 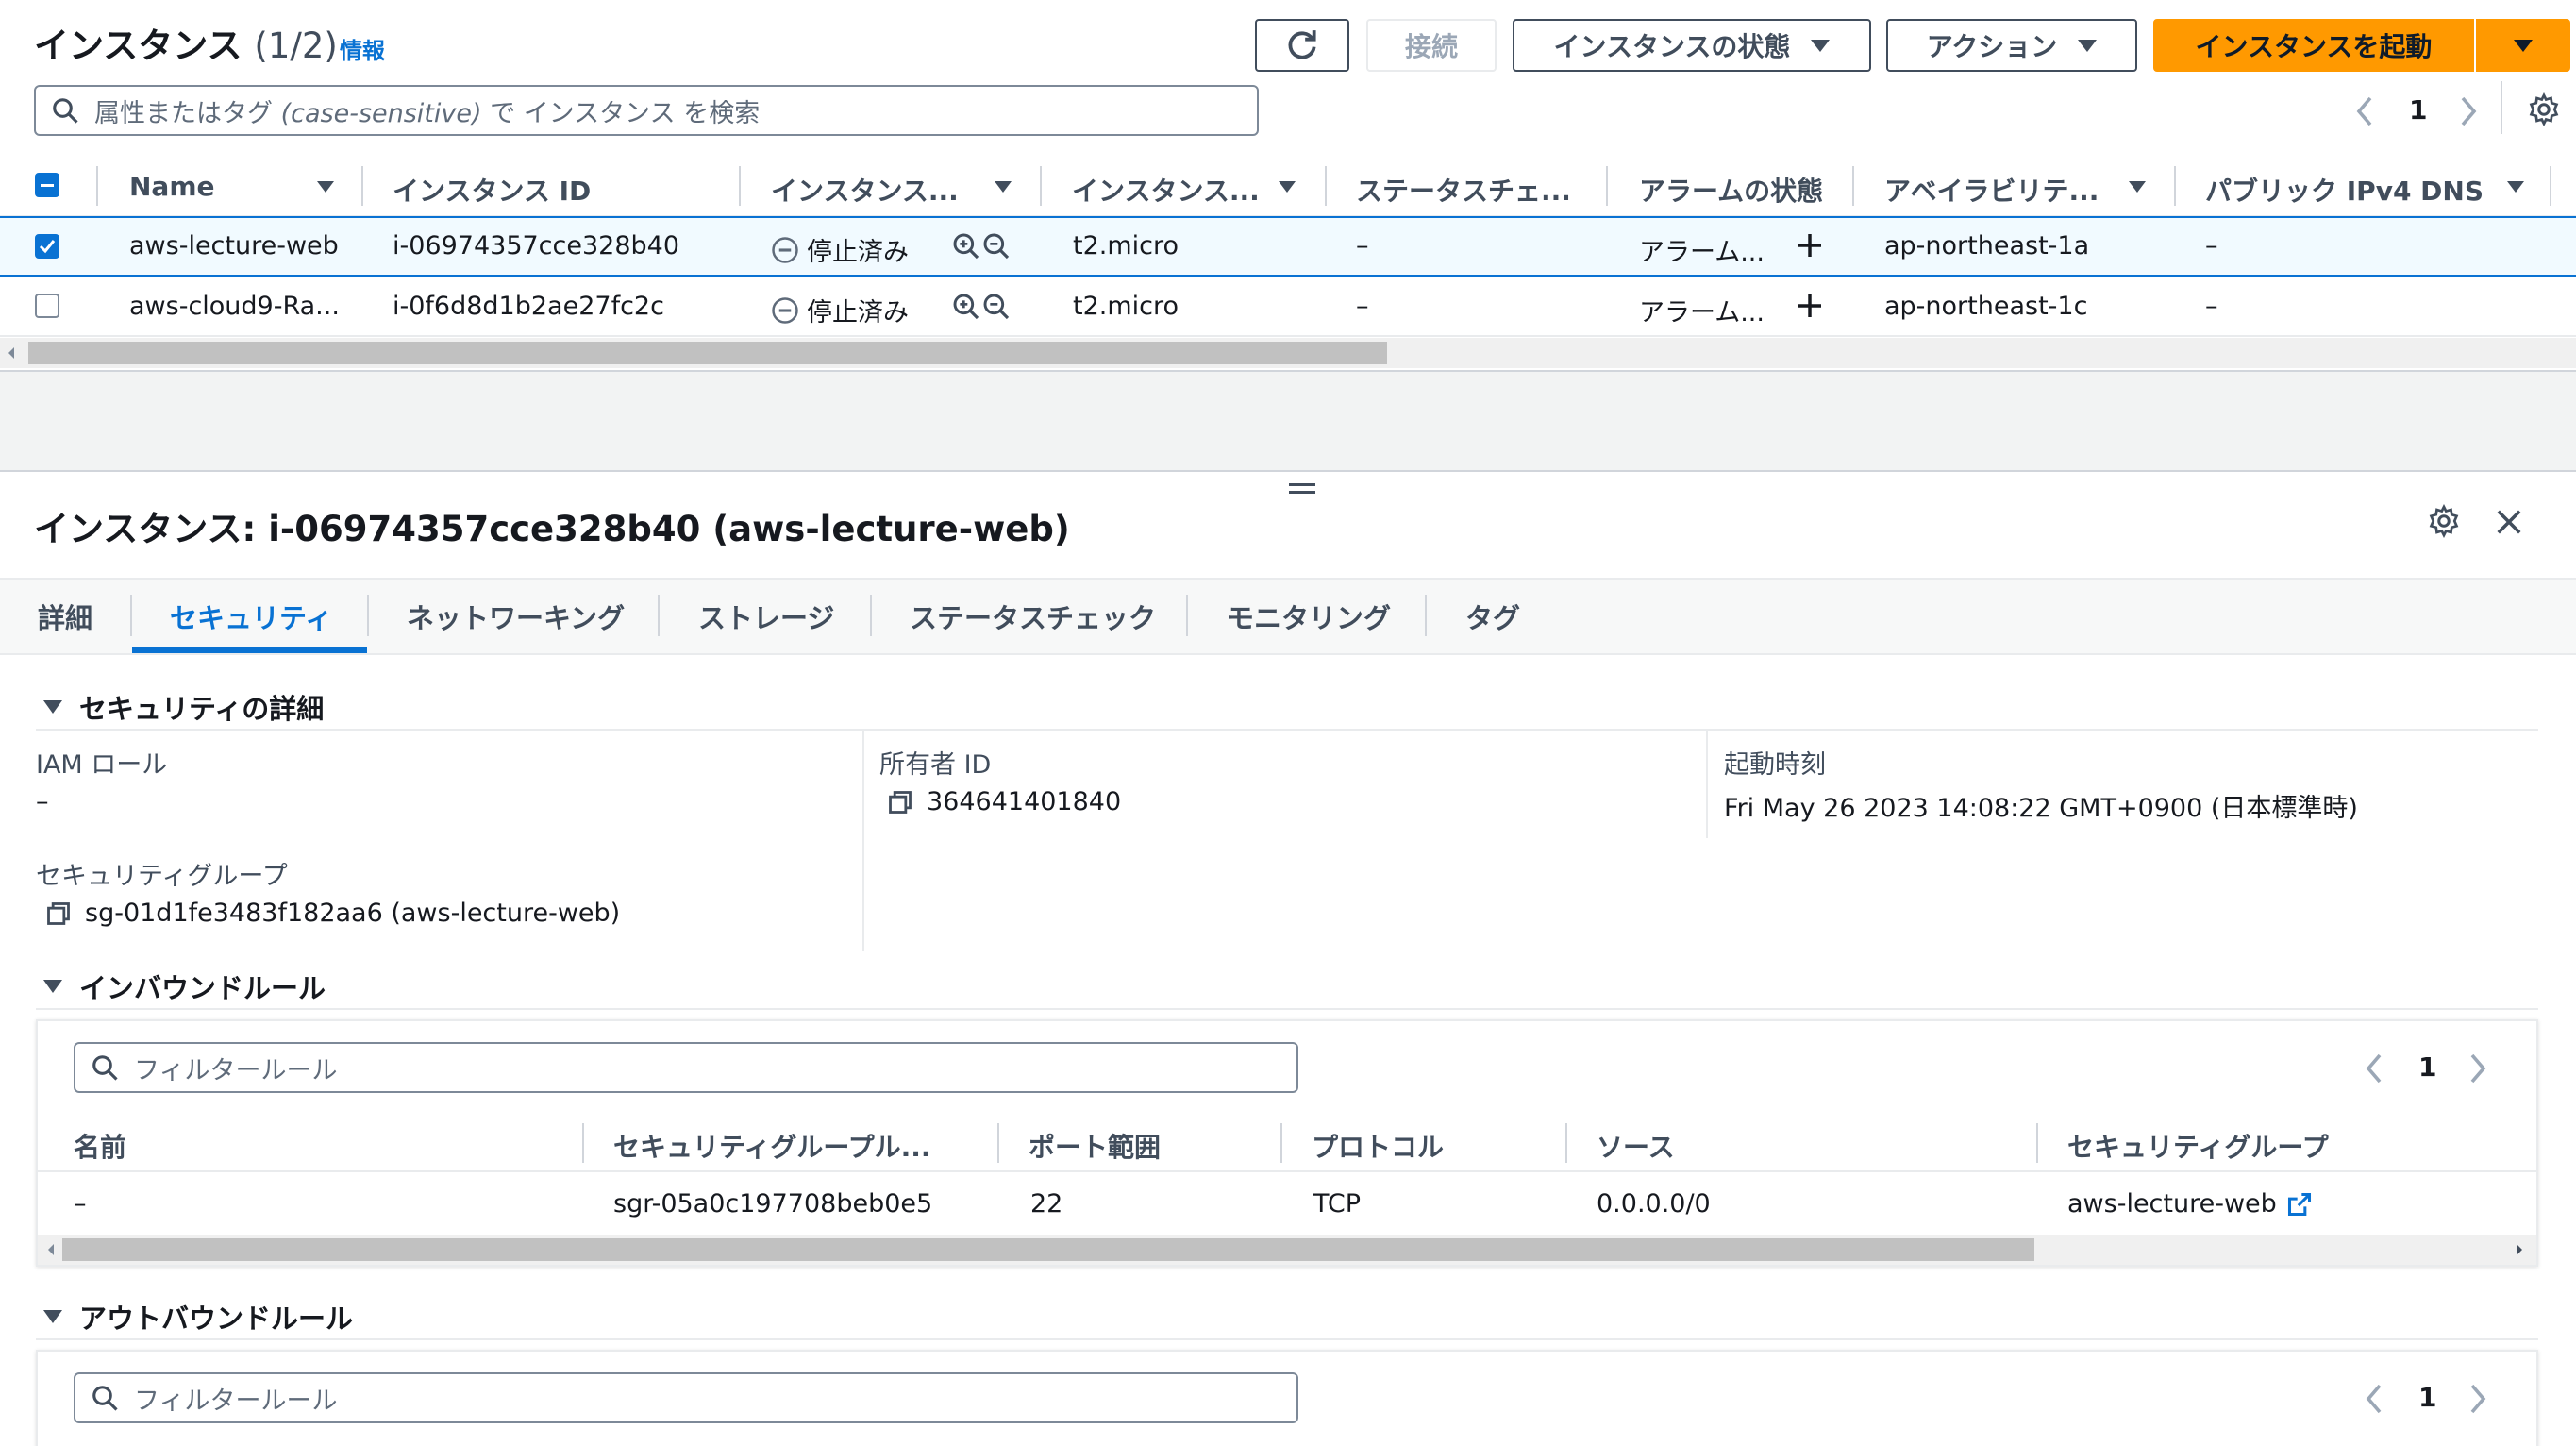 I want to click on instance-search-input: 属性またはタグ (case-sensitive) で インスタンス を検索, so click(x=646, y=110).